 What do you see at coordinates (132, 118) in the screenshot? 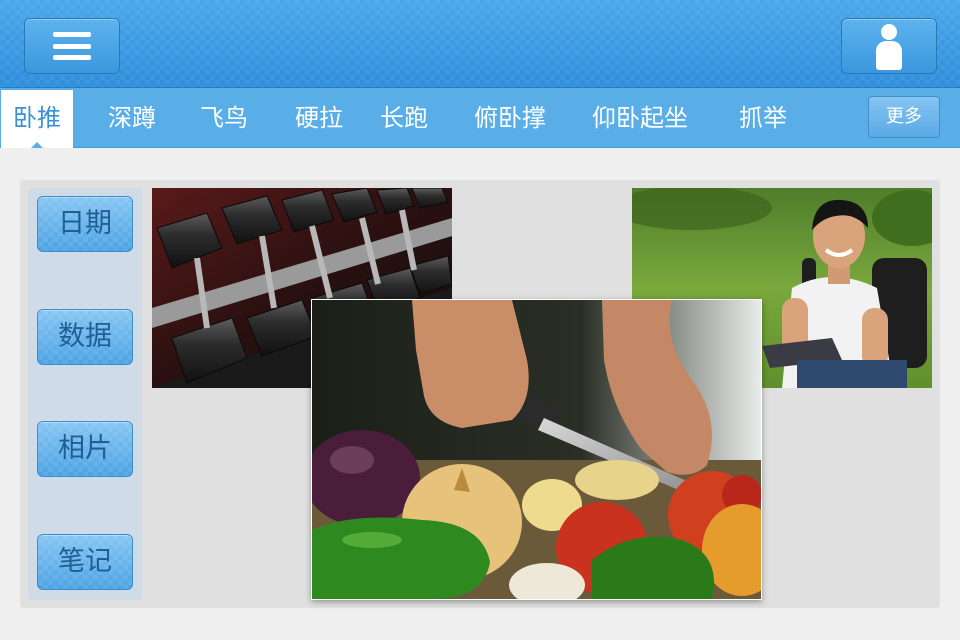
I see `tab-squat: 深蹲` at bounding box center [132, 118].